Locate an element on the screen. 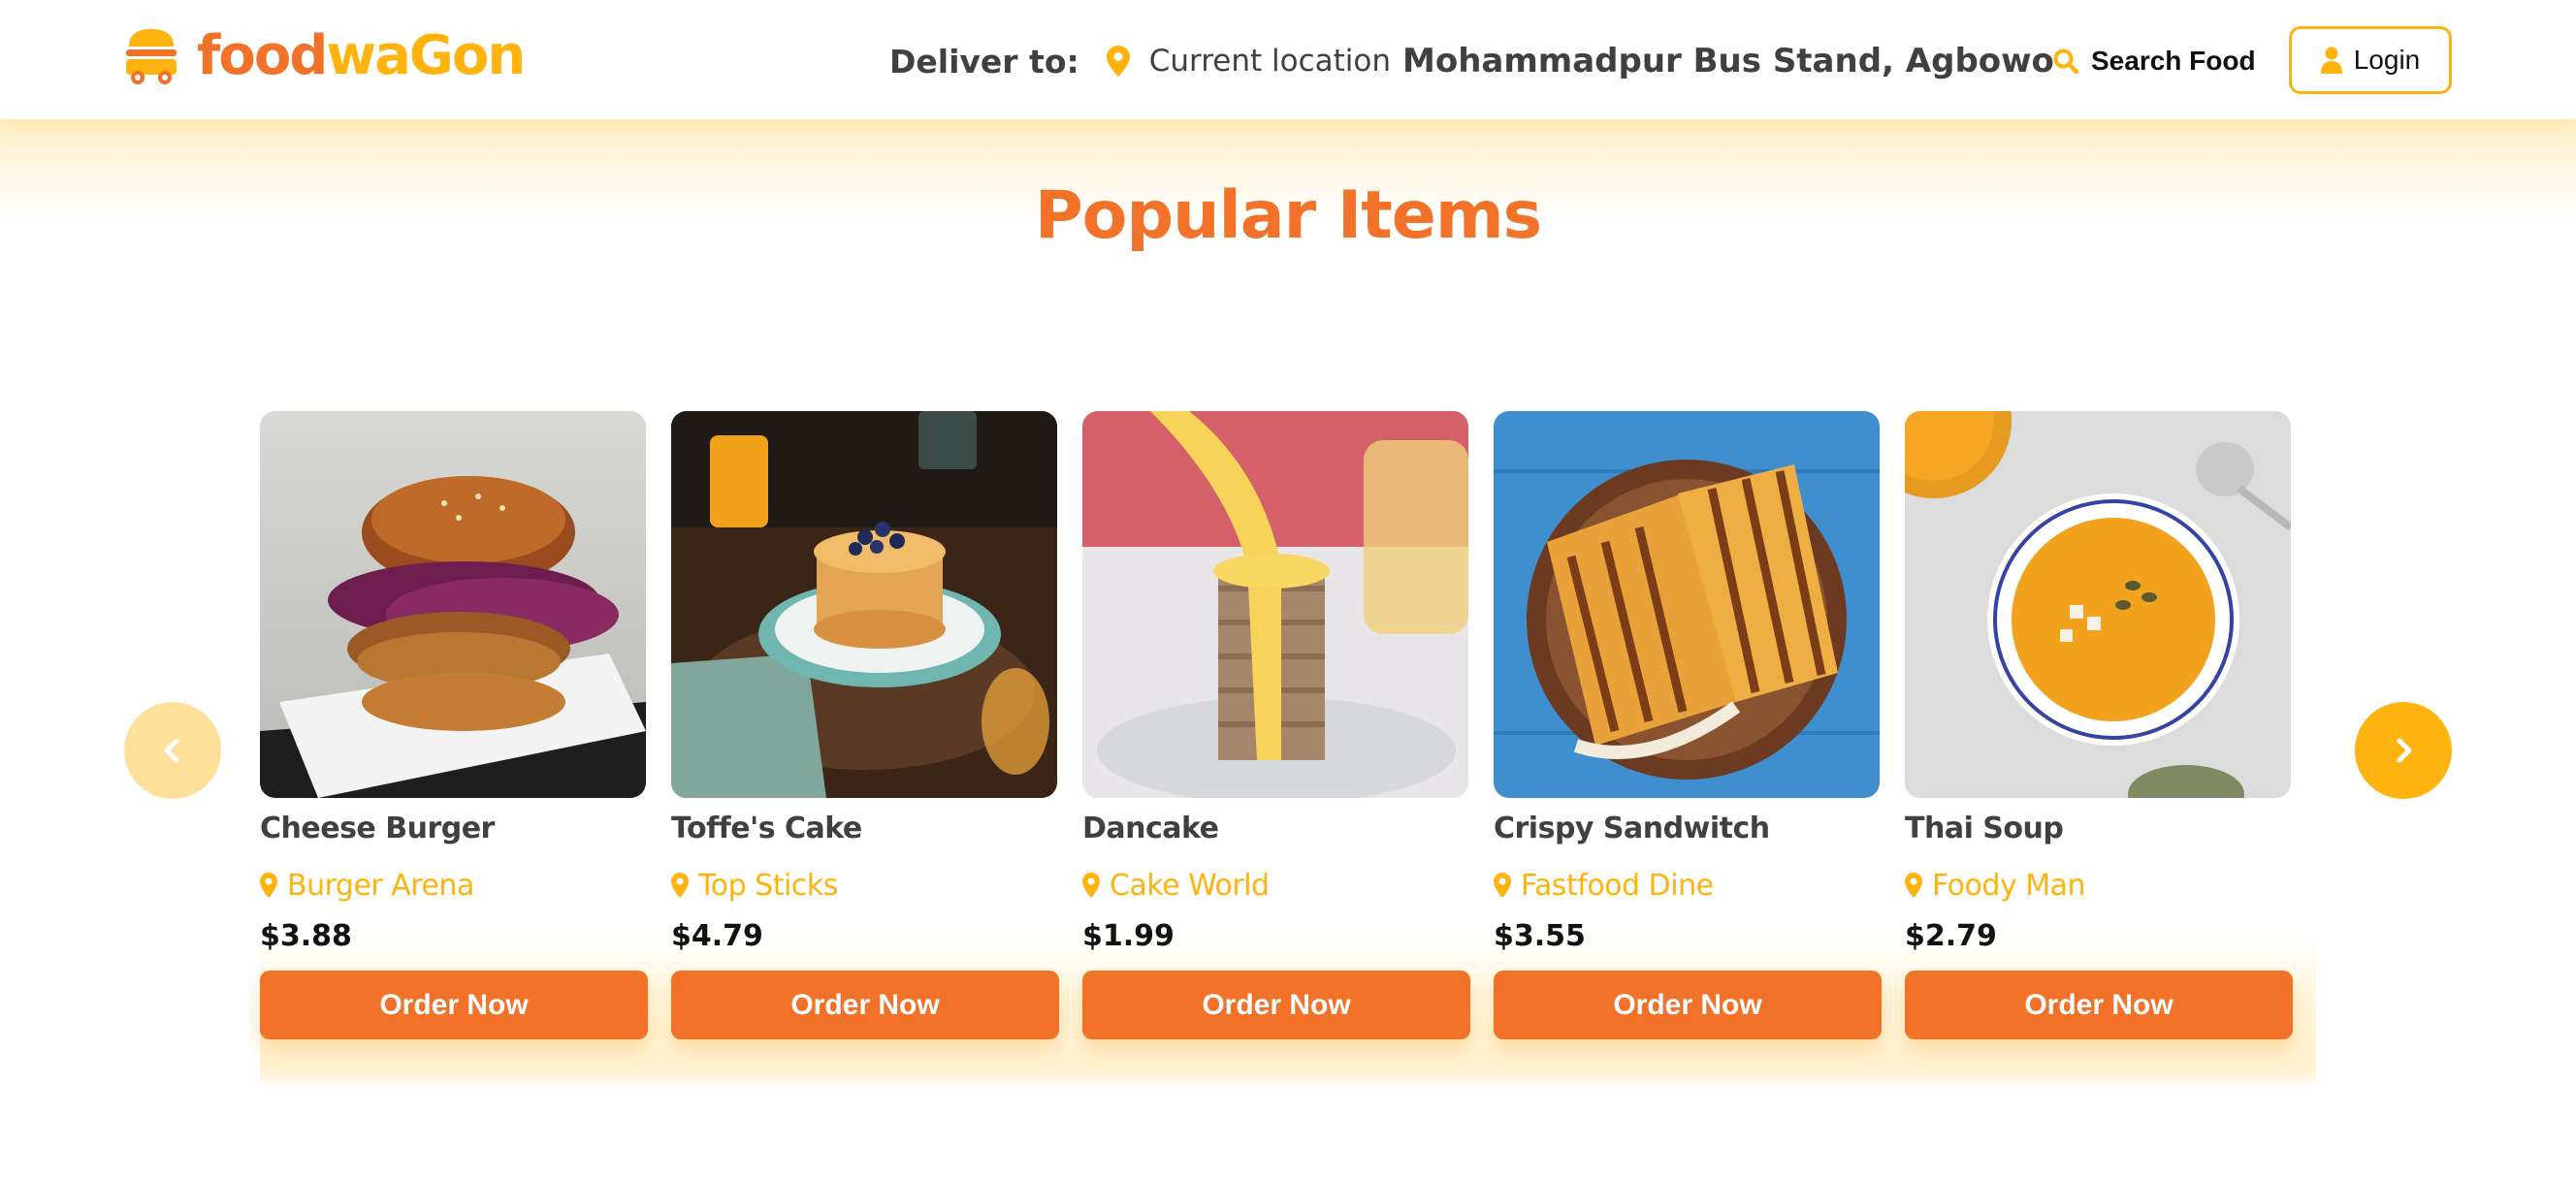 The height and width of the screenshot is (1179, 2576). restaurant-link: Cake World is located at coordinates (1276, 885).